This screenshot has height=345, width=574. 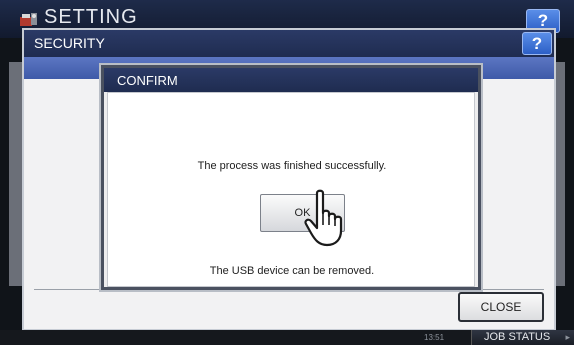 What do you see at coordinates (91, 17) in the screenshot?
I see `app-title: SETTING` at bounding box center [91, 17].